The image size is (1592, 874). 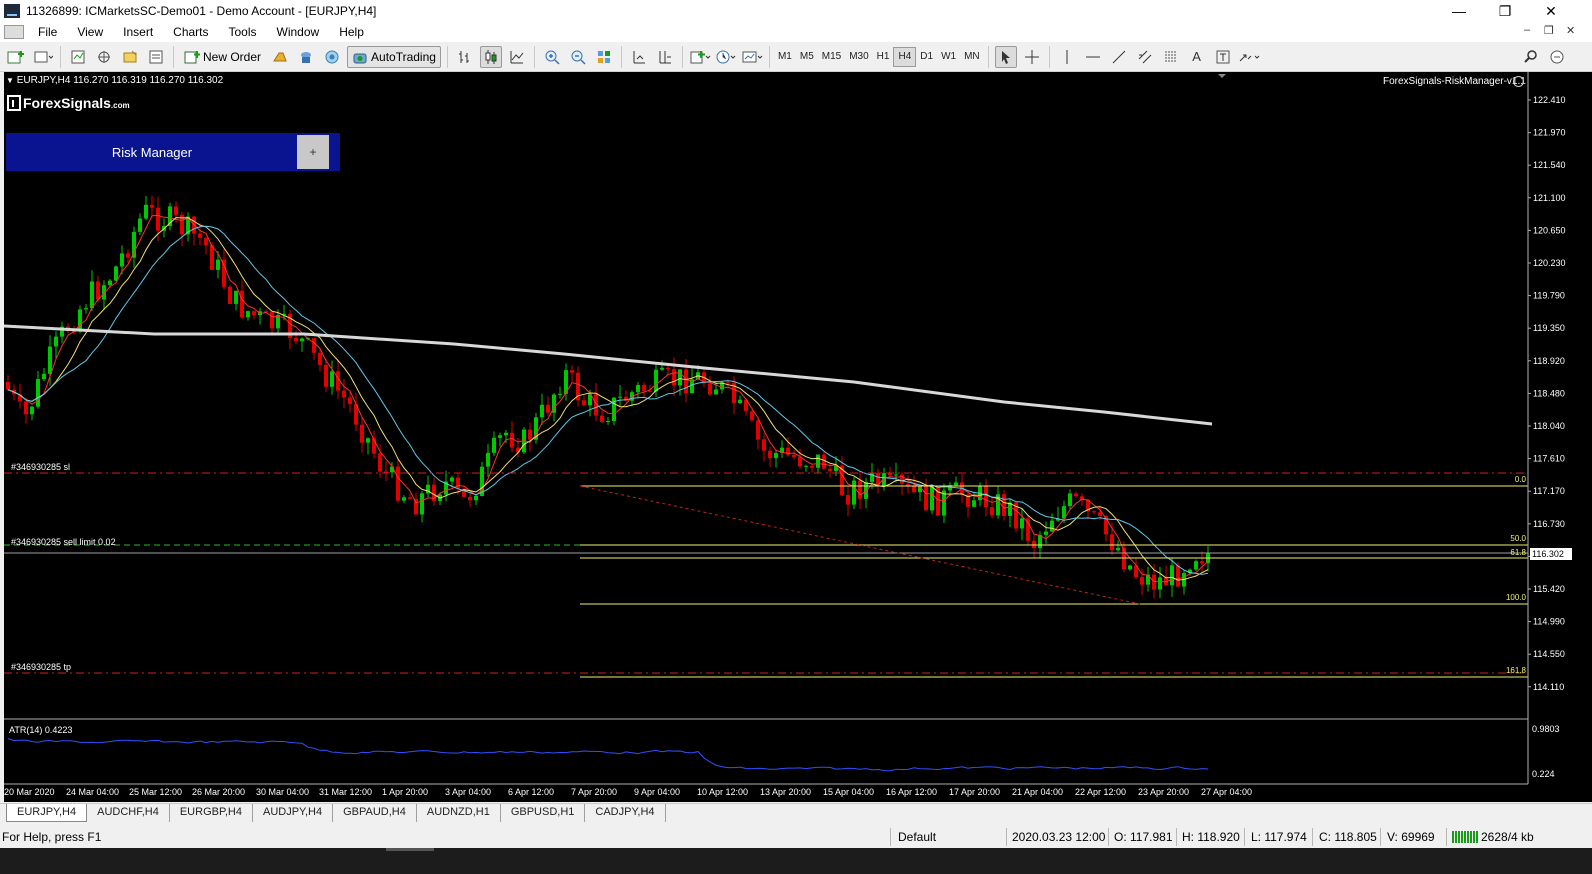 I want to click on market-watch-icon, so click(x=78, y=57).